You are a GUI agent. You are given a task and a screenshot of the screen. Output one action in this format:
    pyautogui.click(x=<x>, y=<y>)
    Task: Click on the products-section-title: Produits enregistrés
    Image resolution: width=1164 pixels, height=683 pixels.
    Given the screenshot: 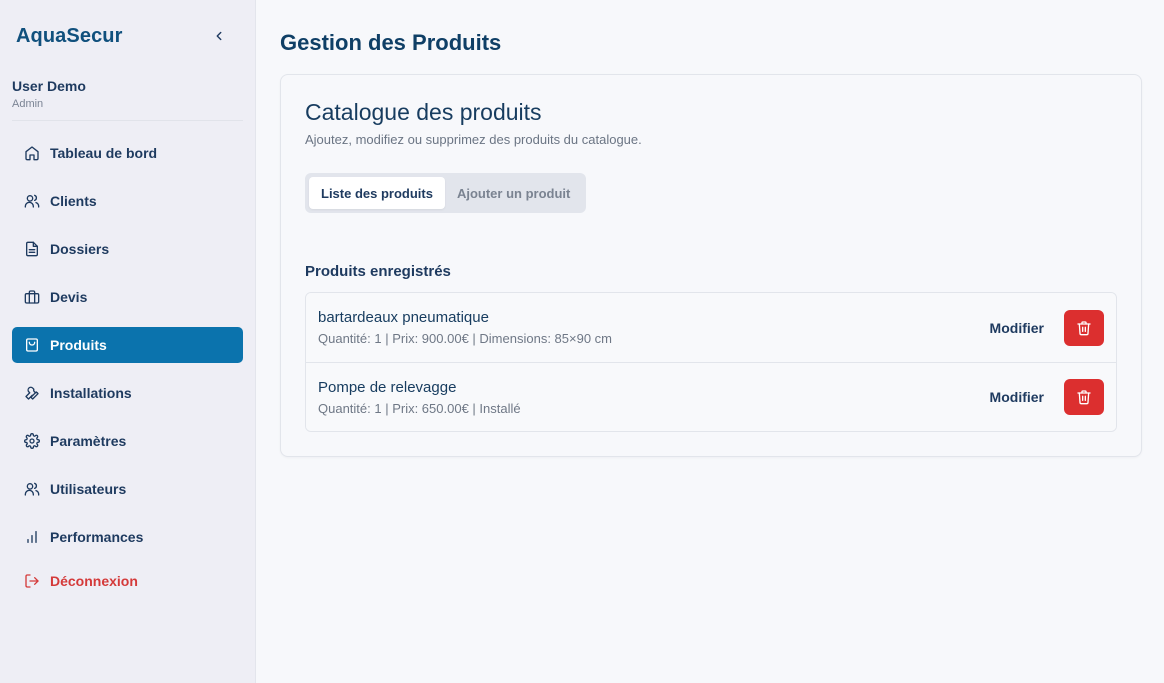 What is the action you would take?
    pyautogui.click(x=378, y=271)
    